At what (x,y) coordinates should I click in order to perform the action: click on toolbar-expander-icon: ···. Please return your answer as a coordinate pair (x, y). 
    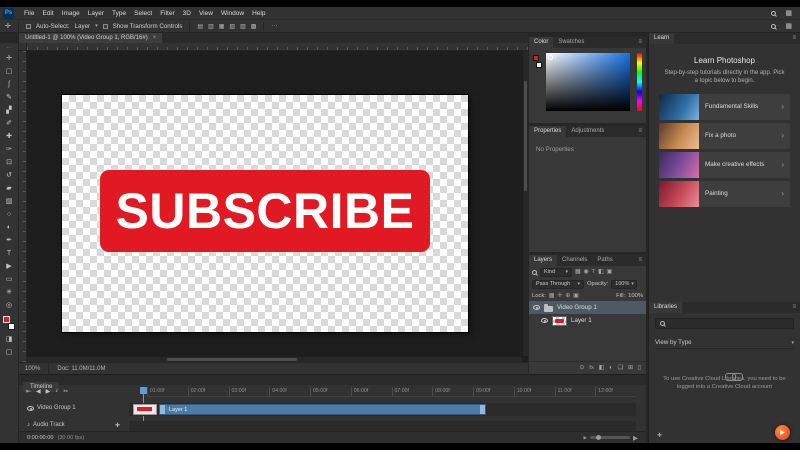
    Looking at the image, I should click on (9, 48).